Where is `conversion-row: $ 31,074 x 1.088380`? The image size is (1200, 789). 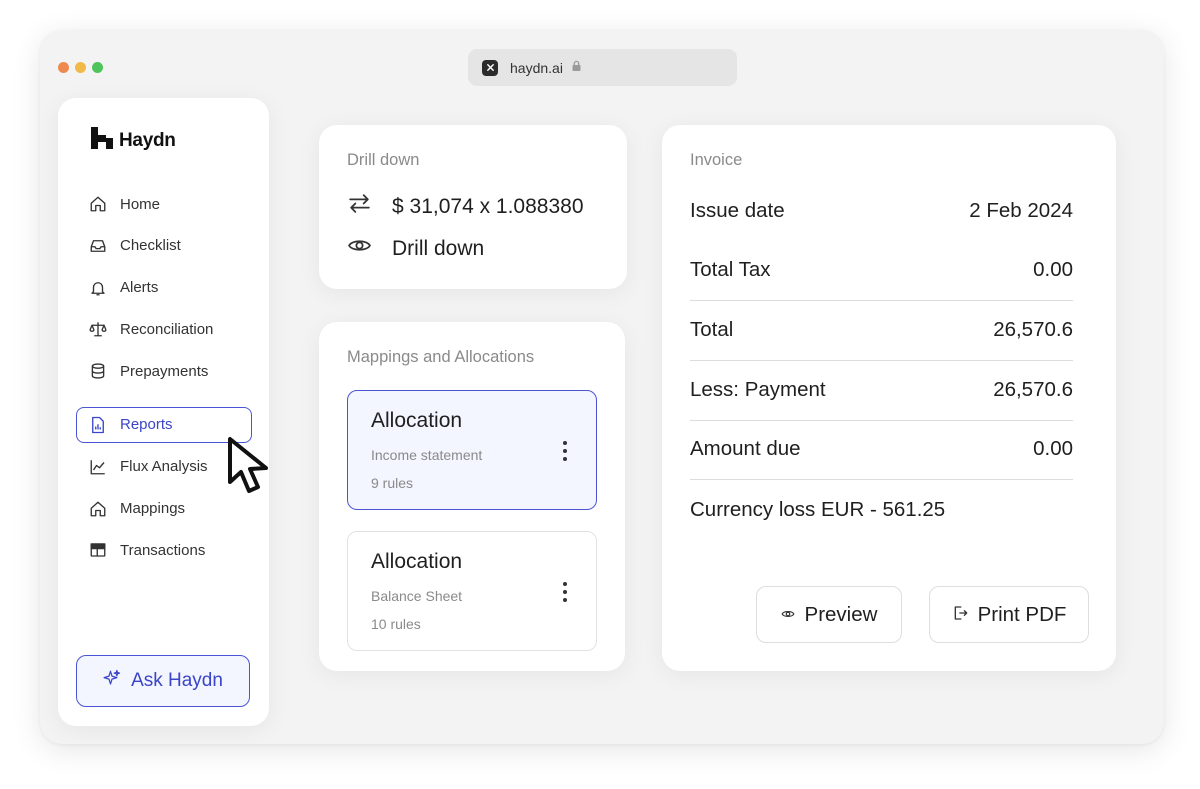 conversion-row: $ 31,074 x 1.088380 is located at coordinates (465, 206).